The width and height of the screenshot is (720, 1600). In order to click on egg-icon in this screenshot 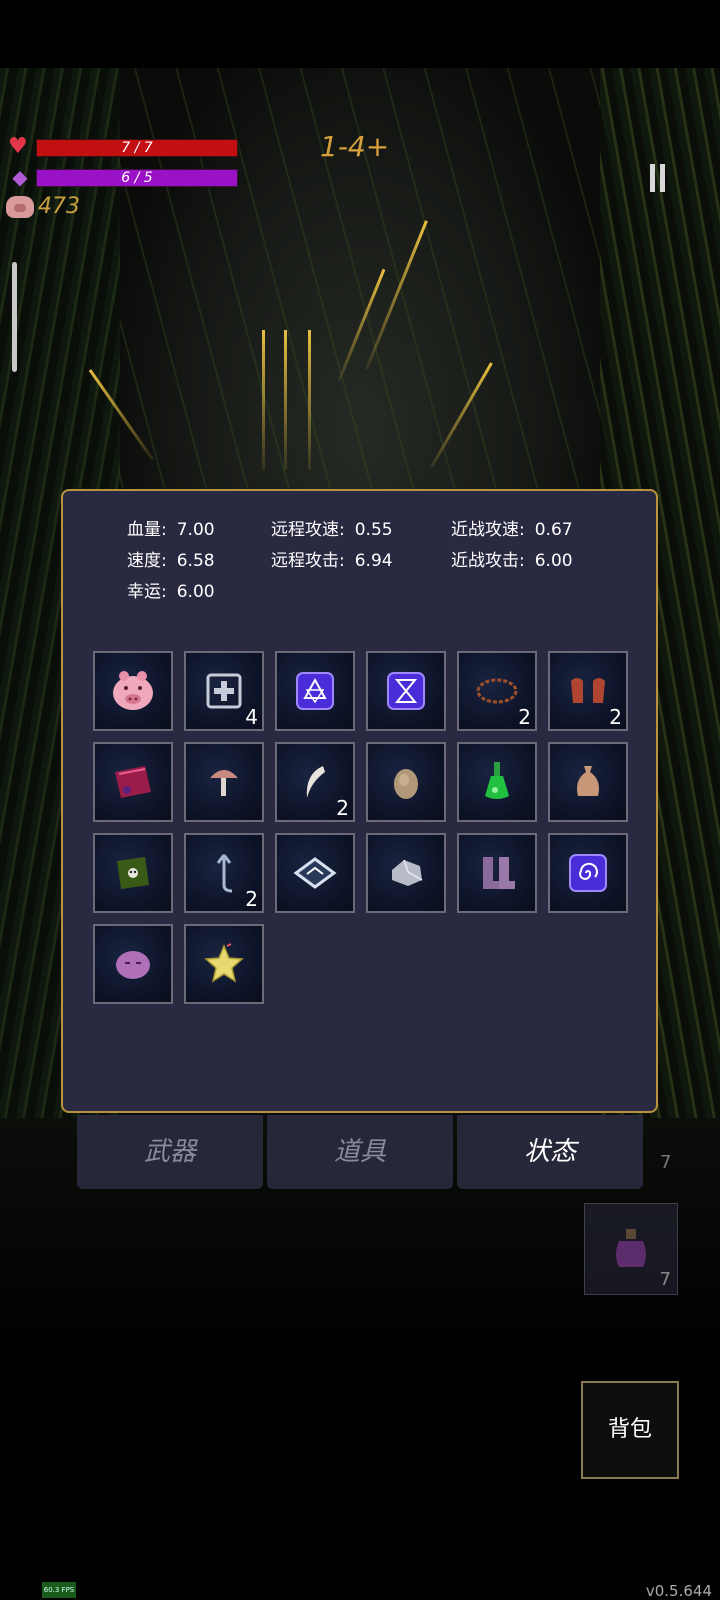, I will do `click(406, 784)`.